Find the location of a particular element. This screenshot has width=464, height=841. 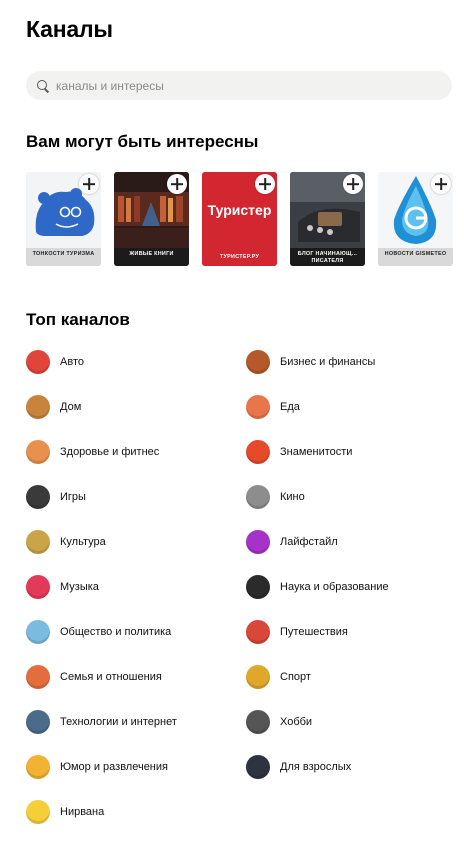

category-item: Путешествия is located at coordinates (297, 632).